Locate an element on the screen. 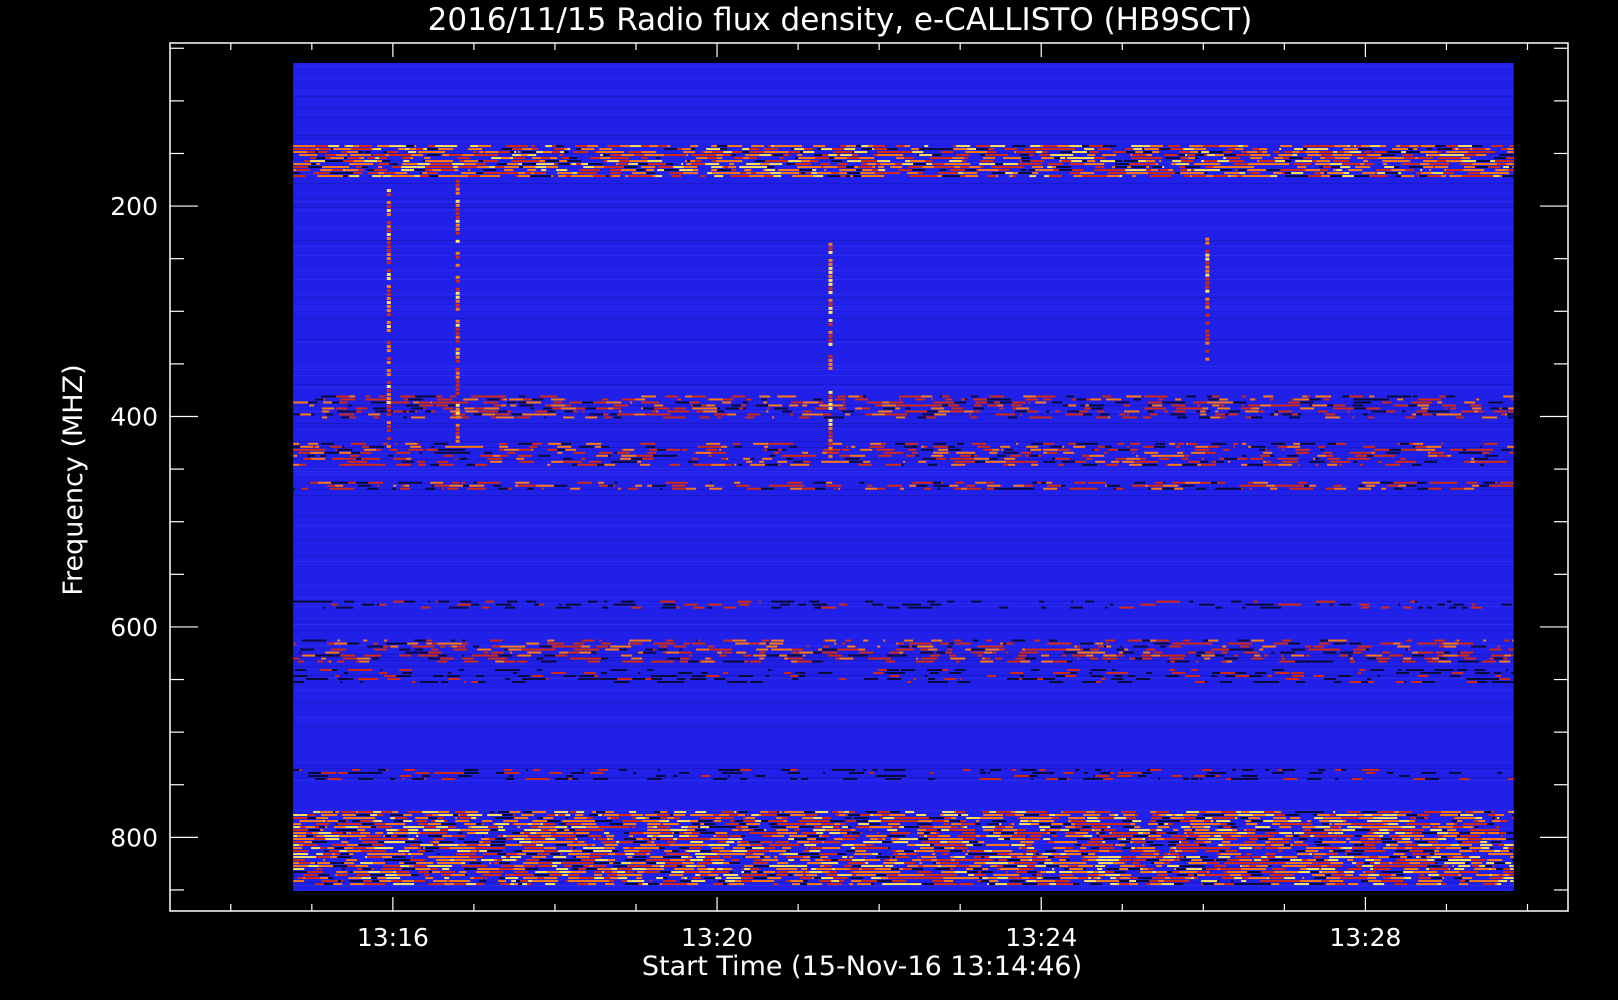 This screenshot has height=1000, width=1618. heatmap-texture-line is located at coordinates (903, 690).